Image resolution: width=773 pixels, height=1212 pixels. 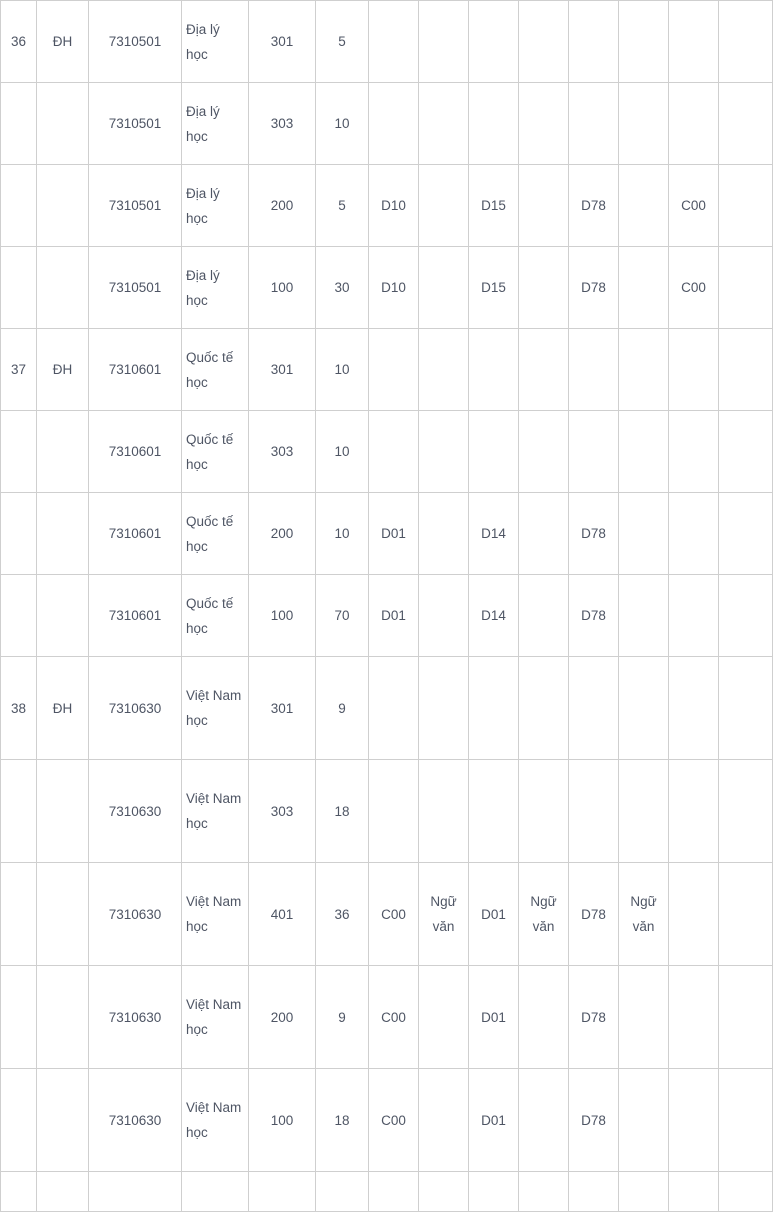 I want to click on cell-subject-block-5: D78, so click(x=593, y=205).